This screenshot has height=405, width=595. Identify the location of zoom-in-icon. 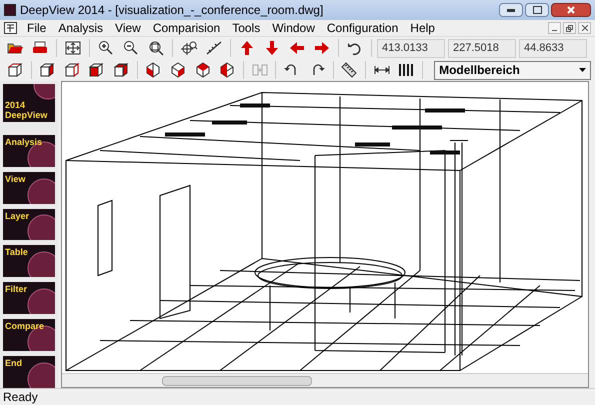
(106, 48).